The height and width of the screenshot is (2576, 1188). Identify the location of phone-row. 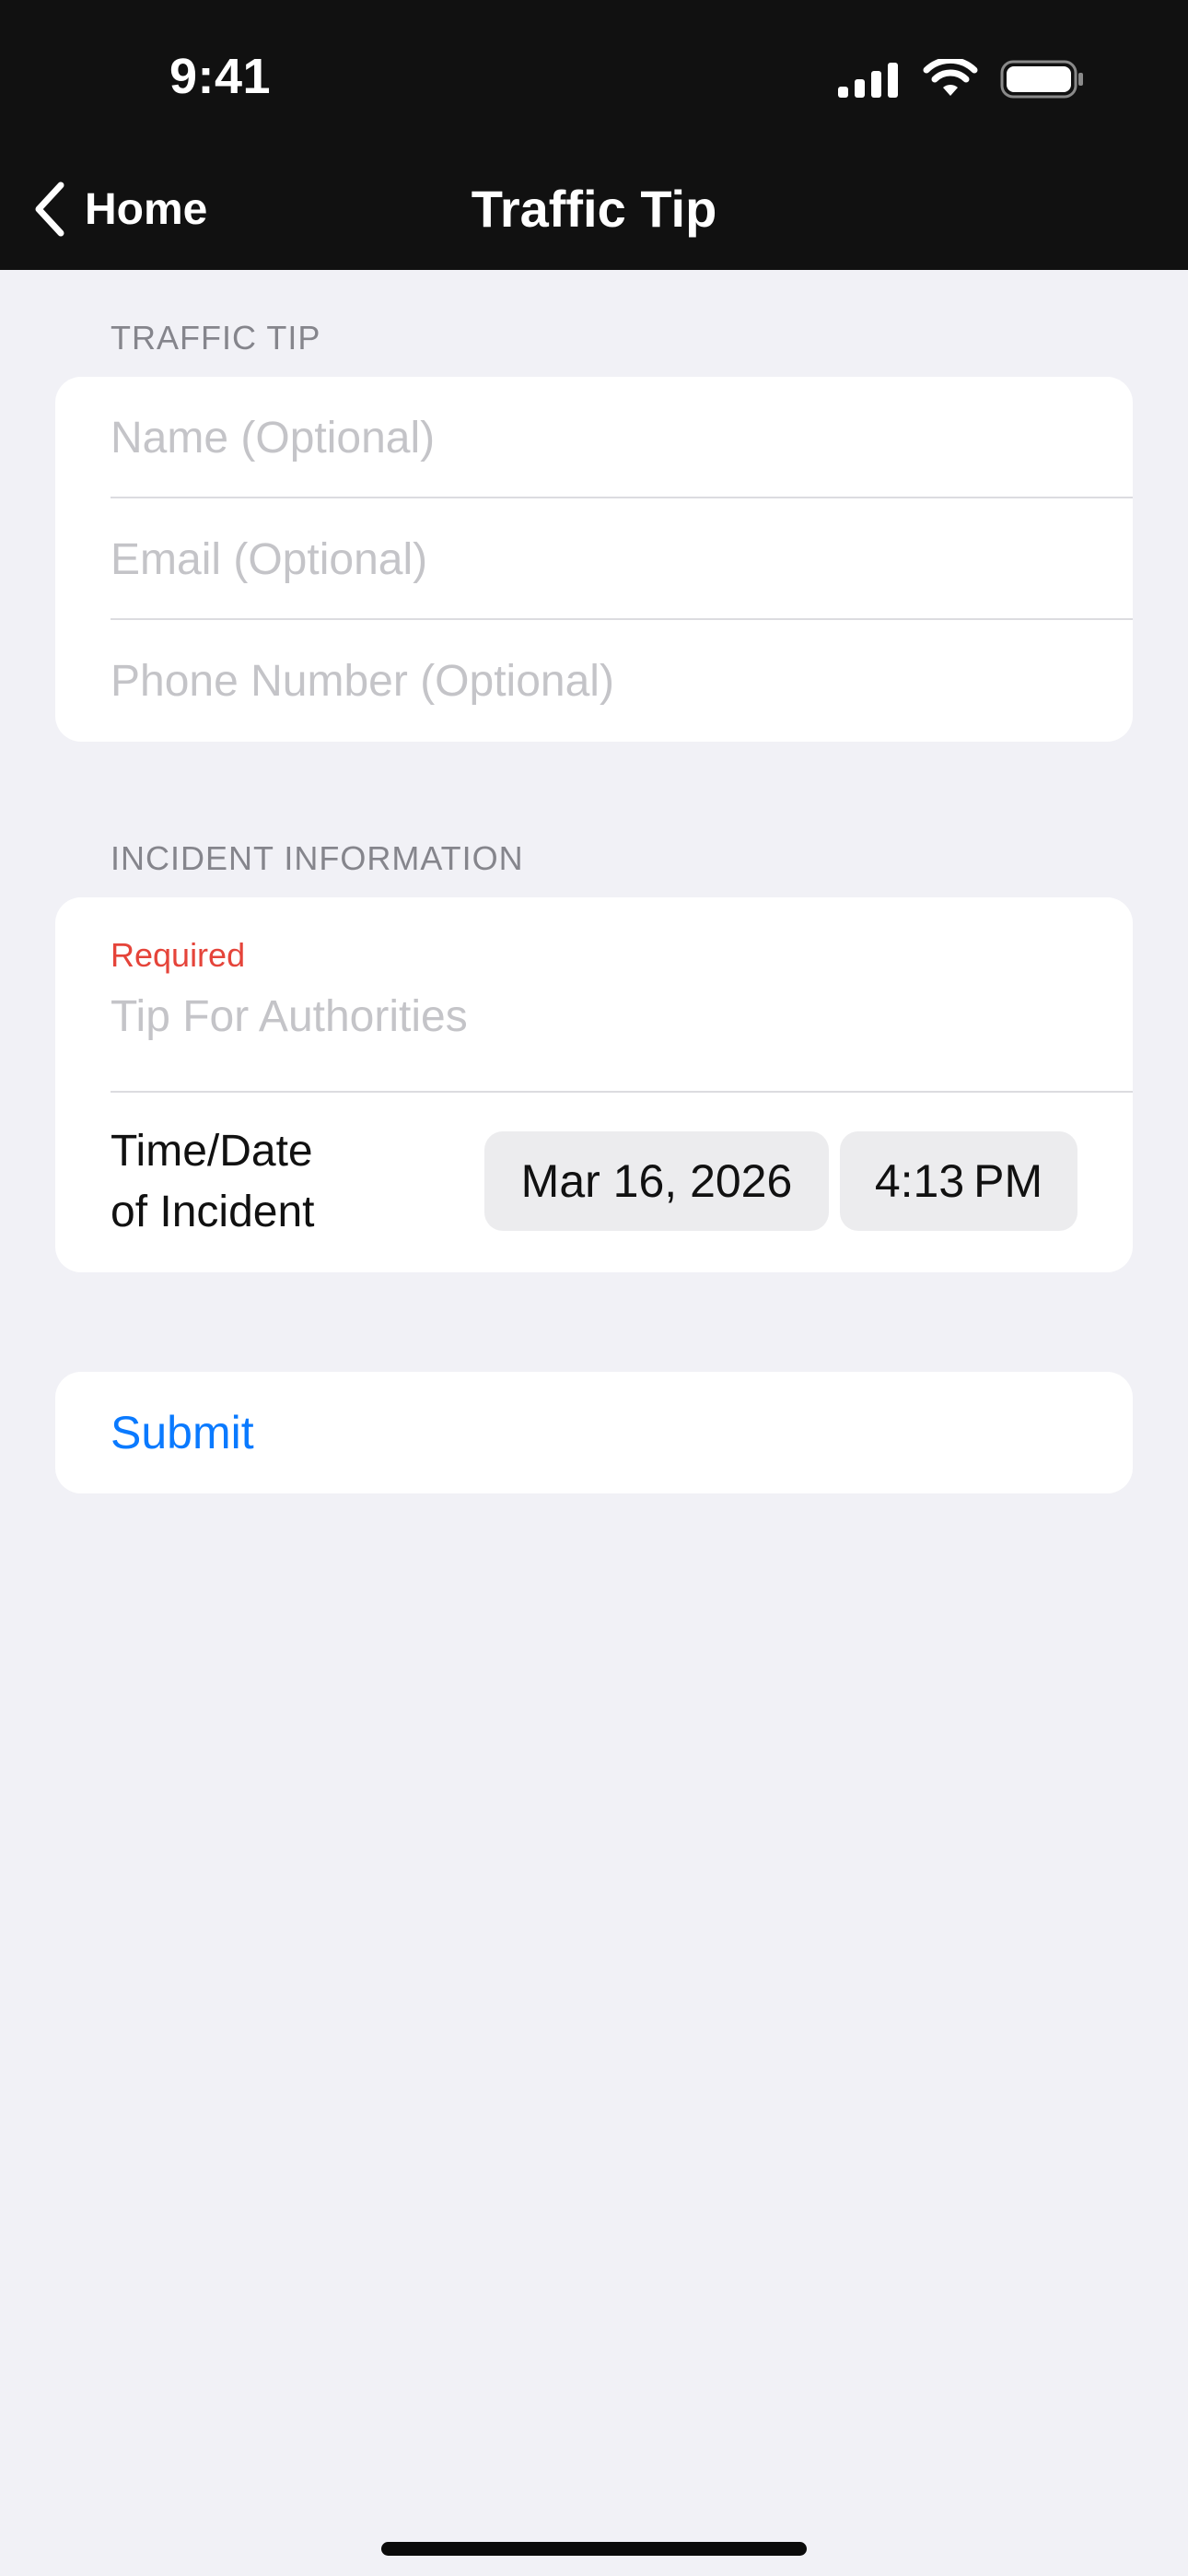
(594, 681).